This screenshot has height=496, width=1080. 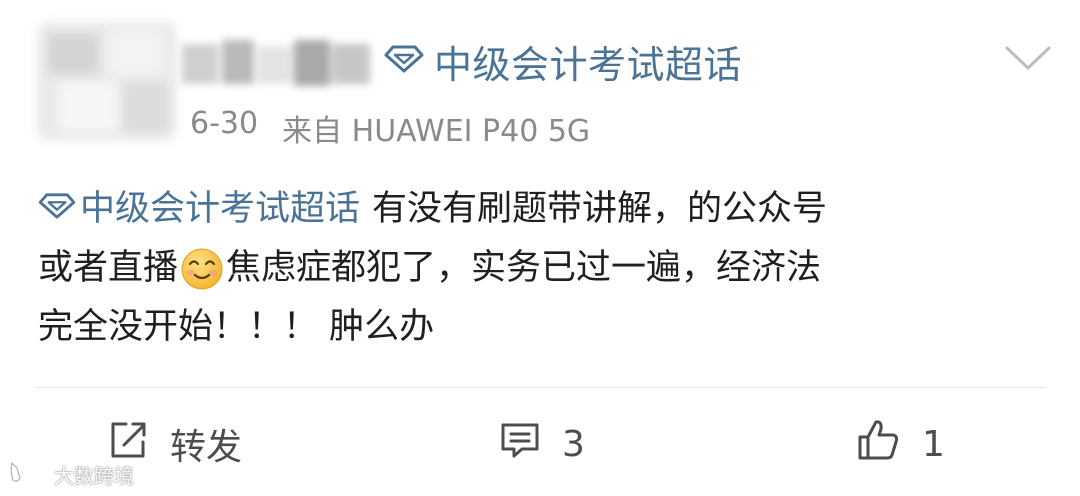 I want to click on watermark: 大数跨境, so click(x=71, y=474).